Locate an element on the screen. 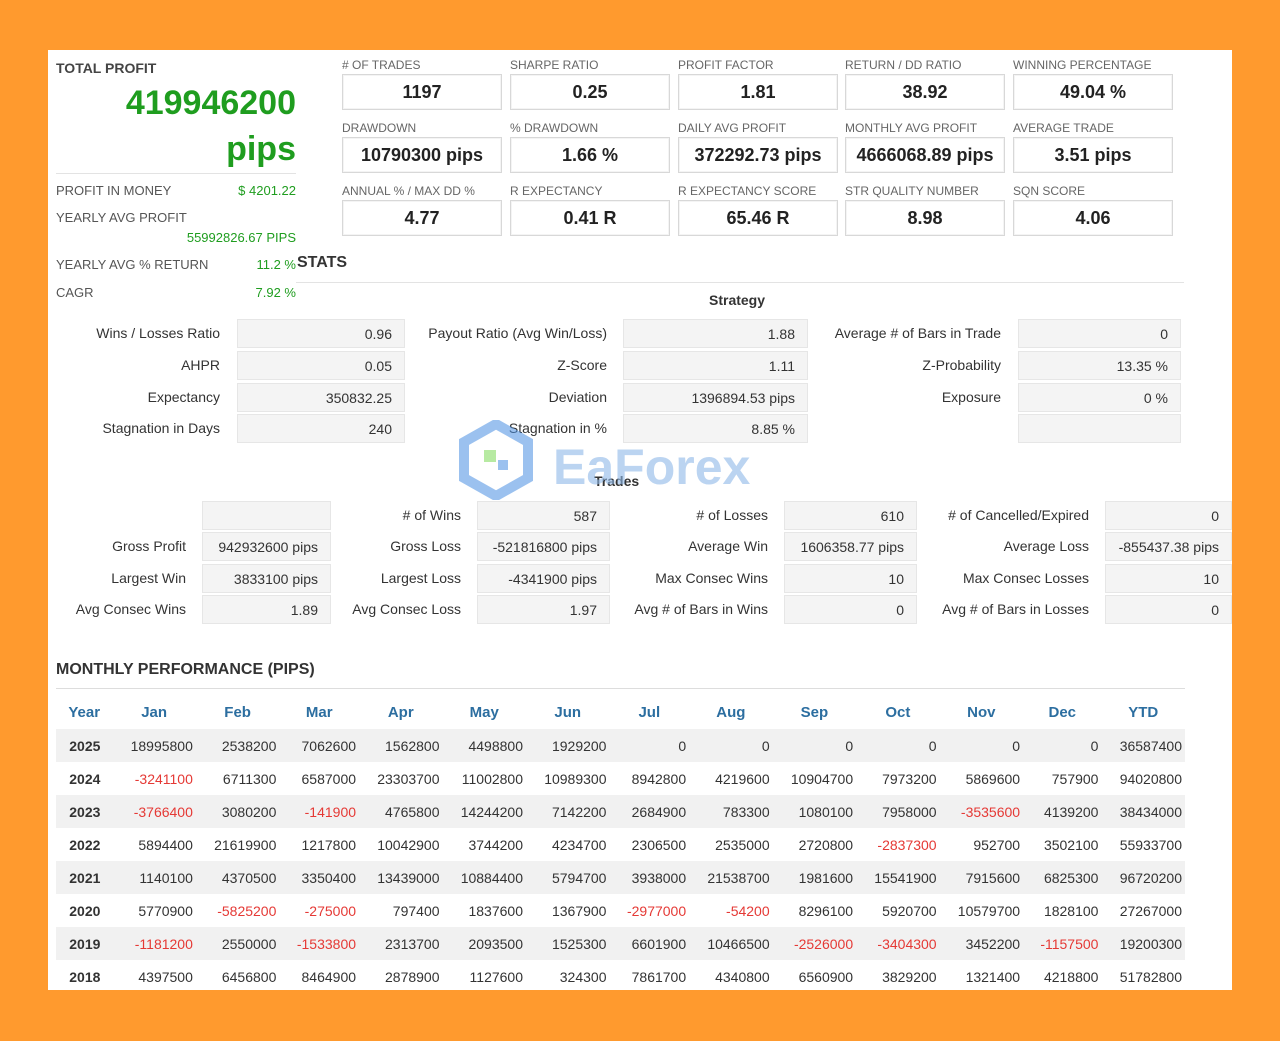 This screenshot has height=1041, width=1280. year-cell: 2023 is located at coordinates (84, 811).